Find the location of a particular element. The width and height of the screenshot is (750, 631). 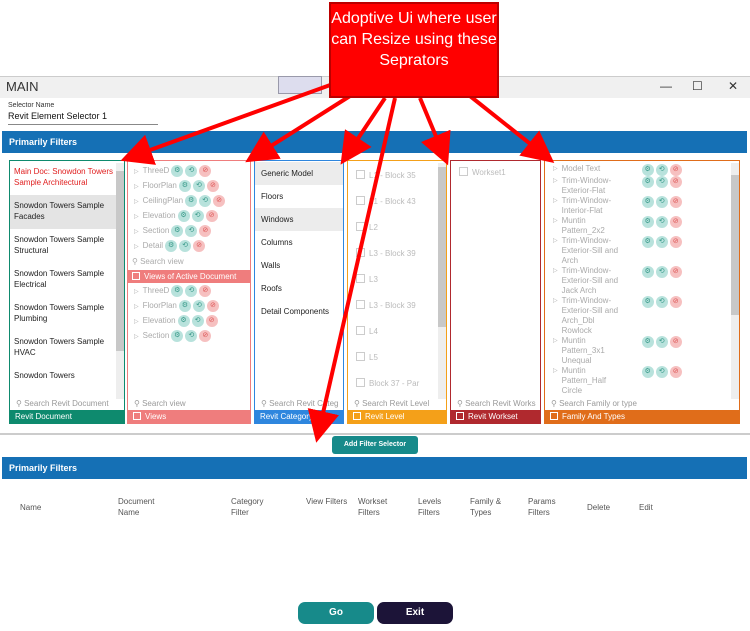

arrow-levels is located at coordinates (434, 131).